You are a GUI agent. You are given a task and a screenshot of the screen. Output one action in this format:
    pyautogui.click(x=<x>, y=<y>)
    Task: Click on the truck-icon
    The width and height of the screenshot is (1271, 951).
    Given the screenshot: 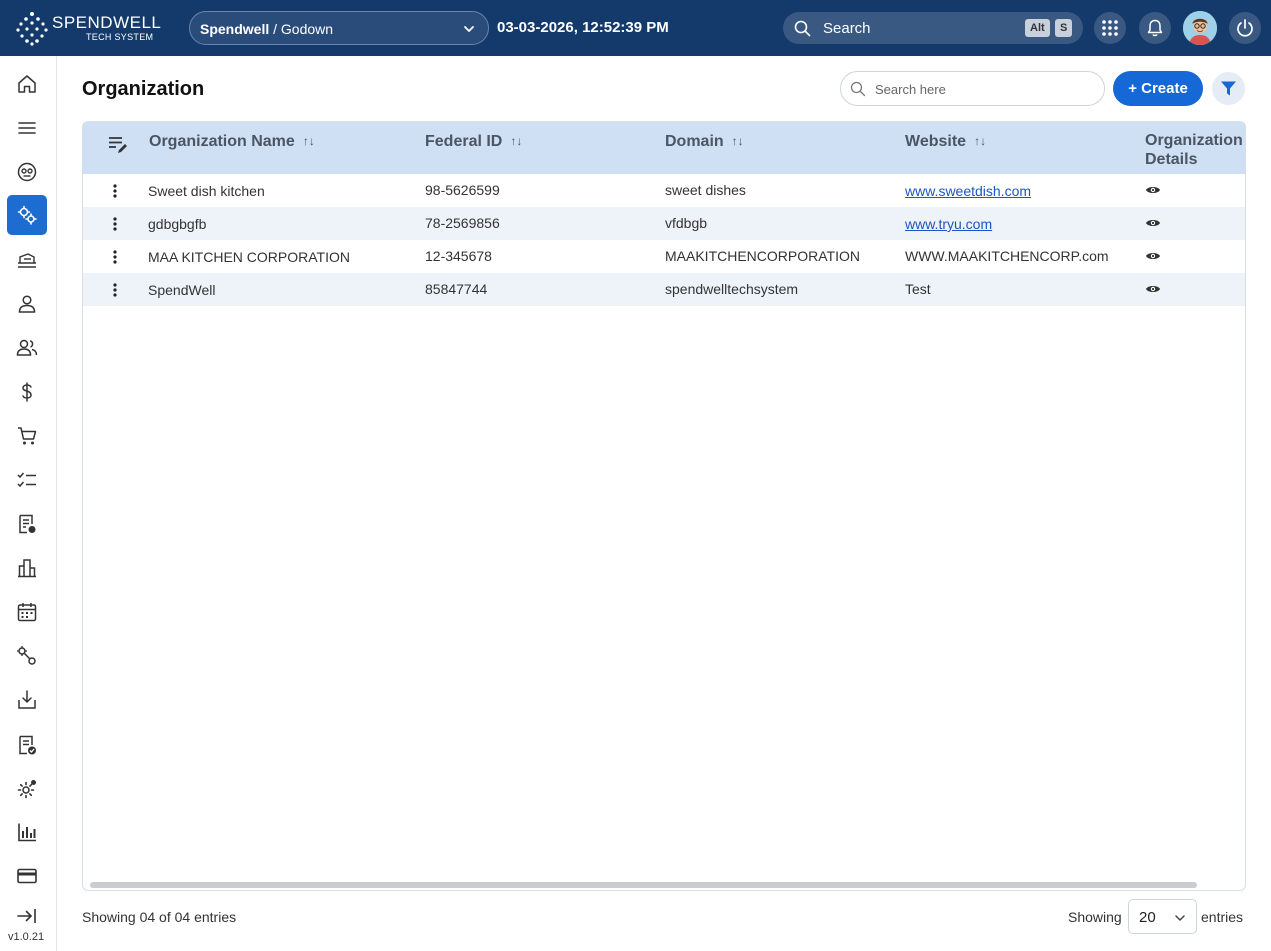 What is the action you would take?
    pyautogui.click(x=27, y=260)
    